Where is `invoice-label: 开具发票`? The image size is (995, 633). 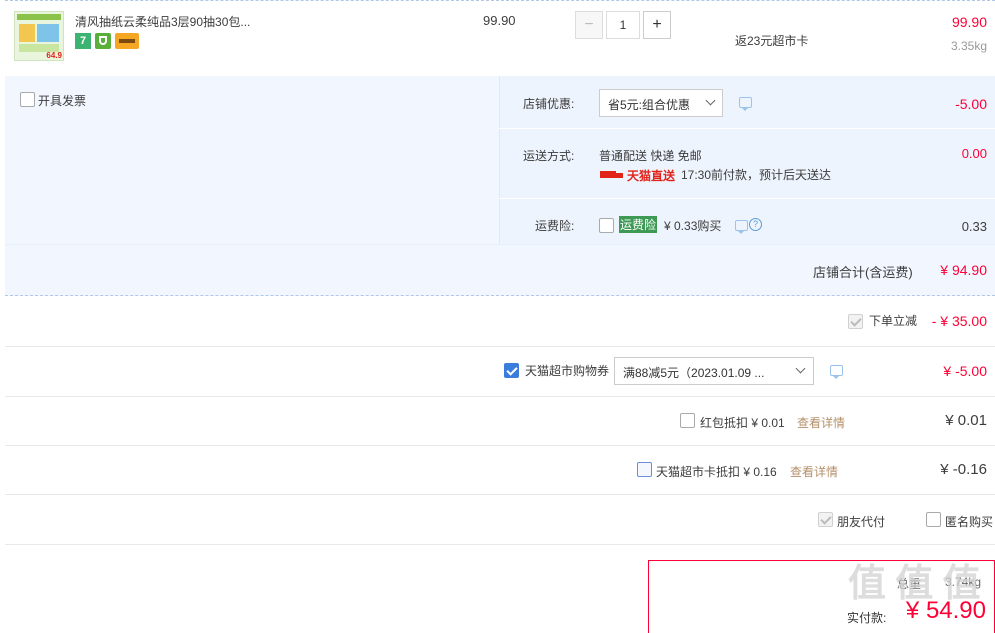
invoice-label: 开具发票 is located at coordinates (62, 101).